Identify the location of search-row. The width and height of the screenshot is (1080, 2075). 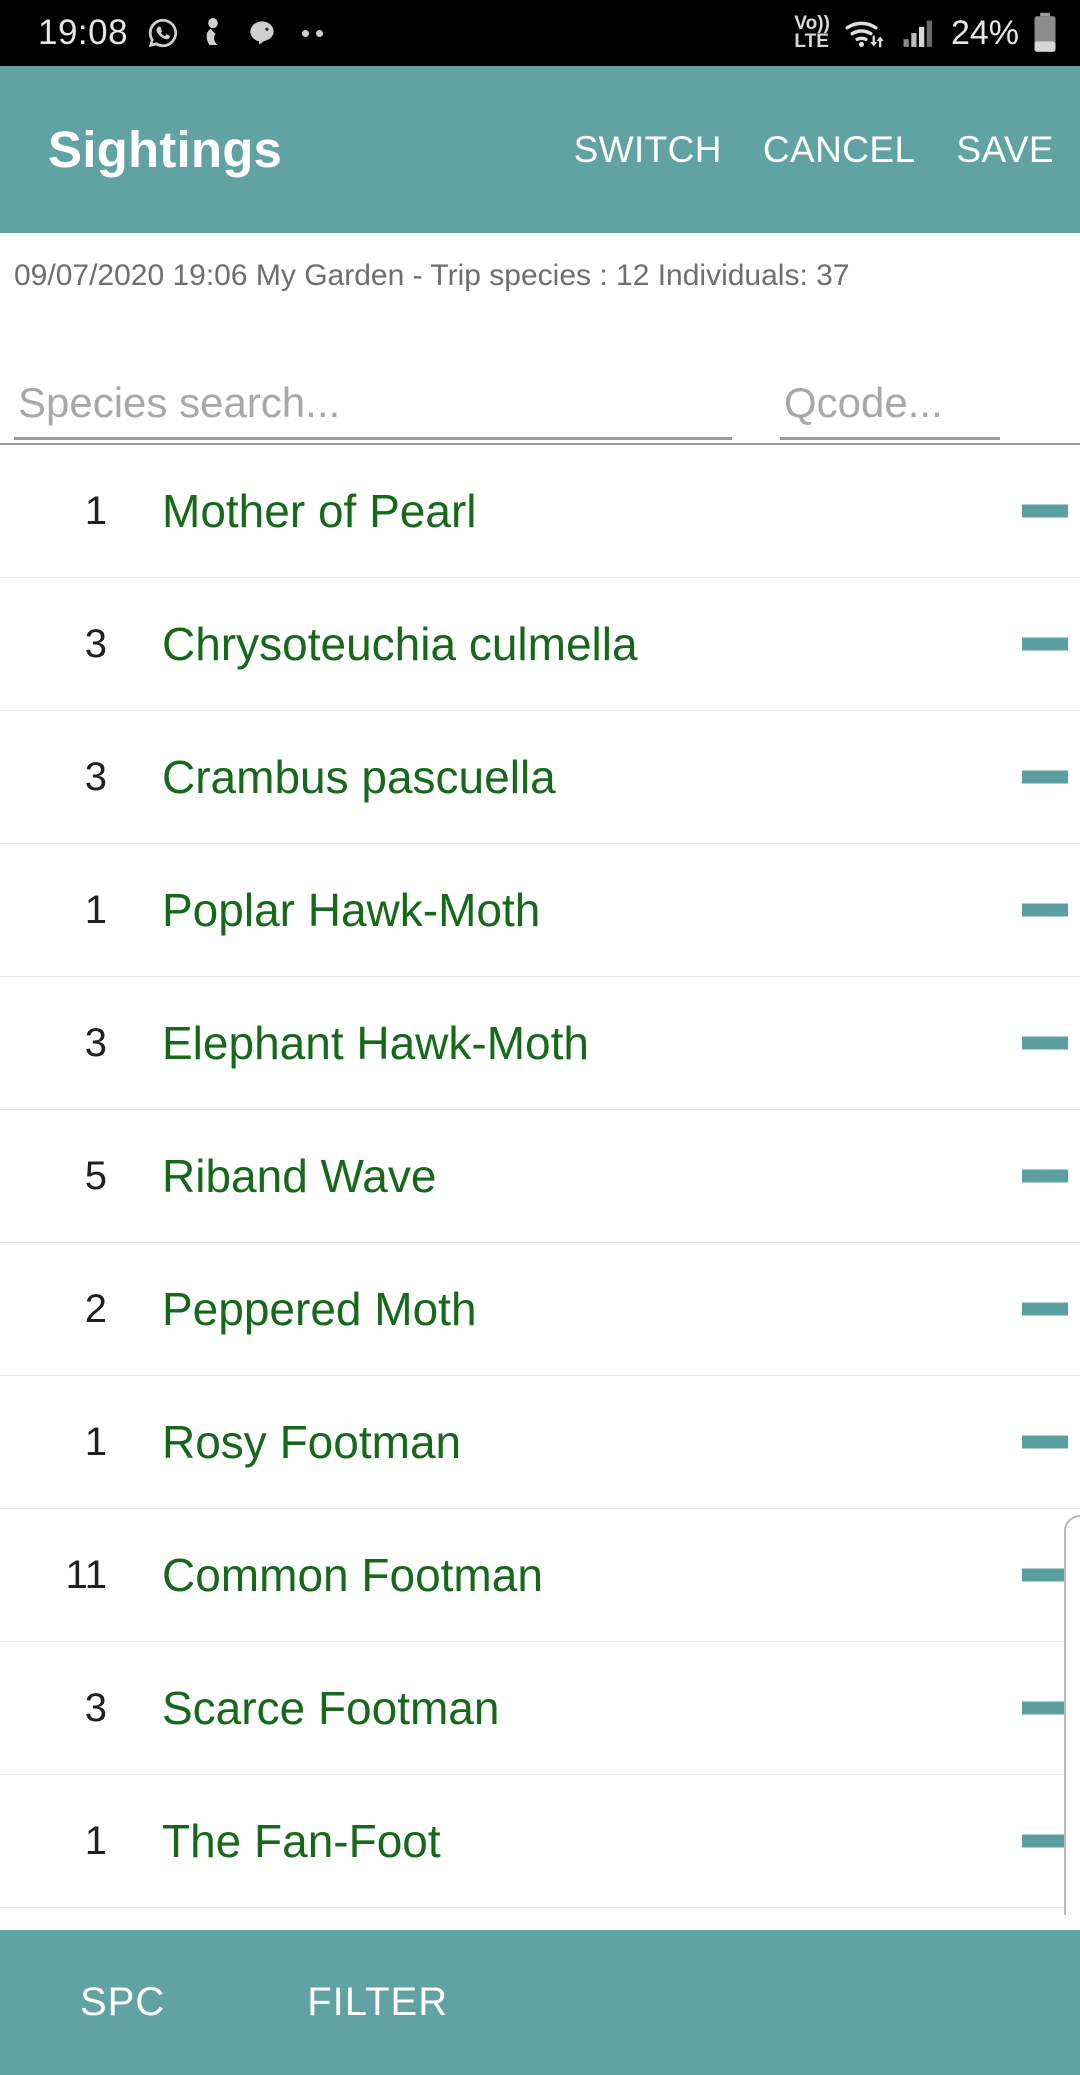
(540, 385).